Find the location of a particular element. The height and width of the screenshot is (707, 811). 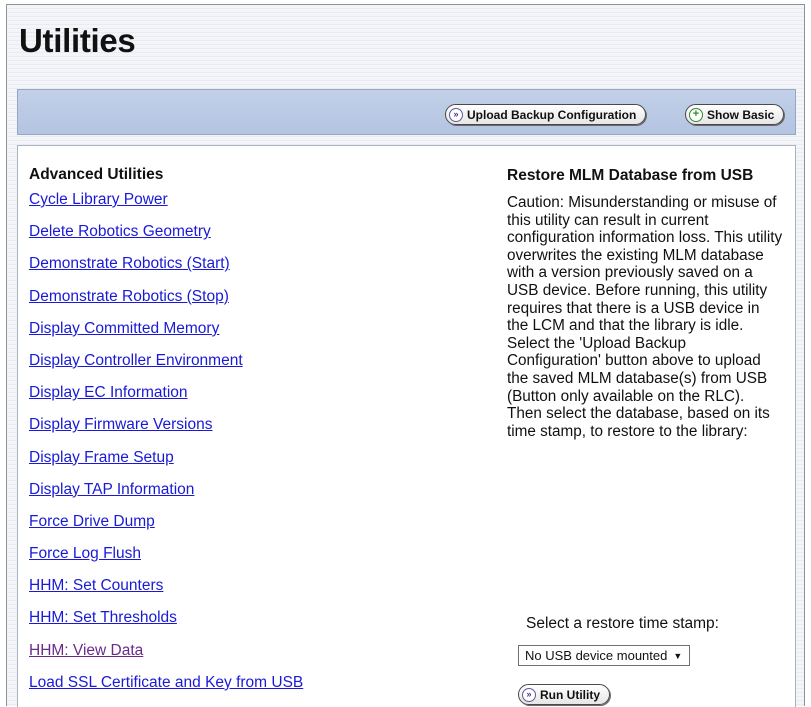

link-hhm-set-thresholds: HHM: Set Thresholds is located at coordinates (103, 617).